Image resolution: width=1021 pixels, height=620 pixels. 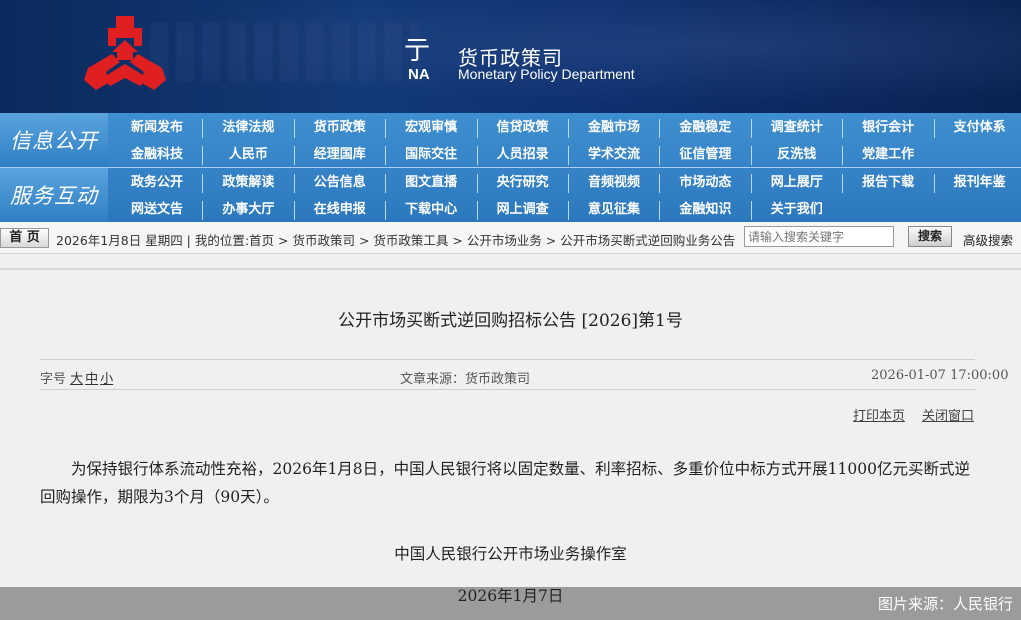 I want to click on page-title: 公开市场买断式逆回购招标公告 [2026]第1号, so click(x=510, y=321).